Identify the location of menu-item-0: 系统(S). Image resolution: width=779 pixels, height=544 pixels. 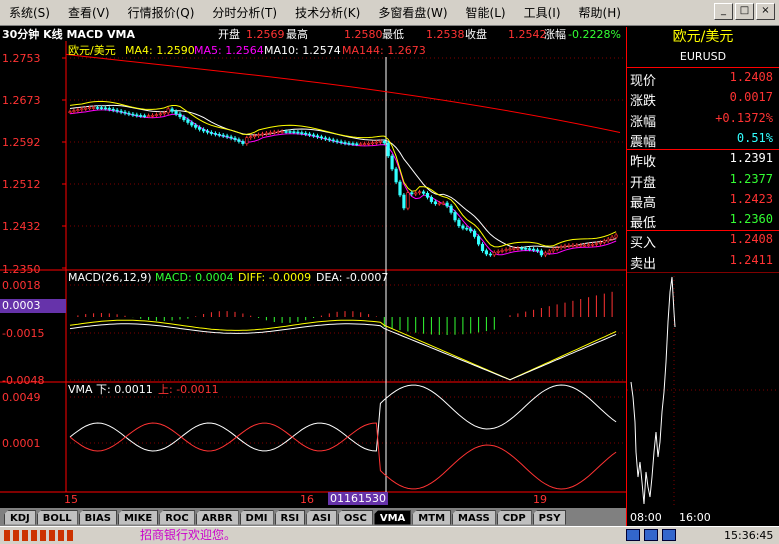
(29, 13).